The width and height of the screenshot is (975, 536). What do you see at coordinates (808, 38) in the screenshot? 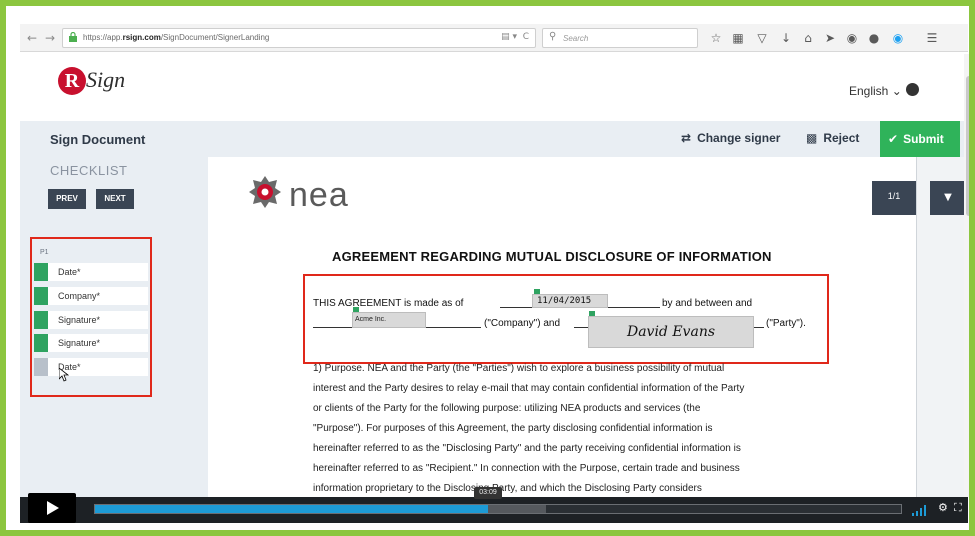
I see `home-icon: ⌂` at bounding box center [808, 38].